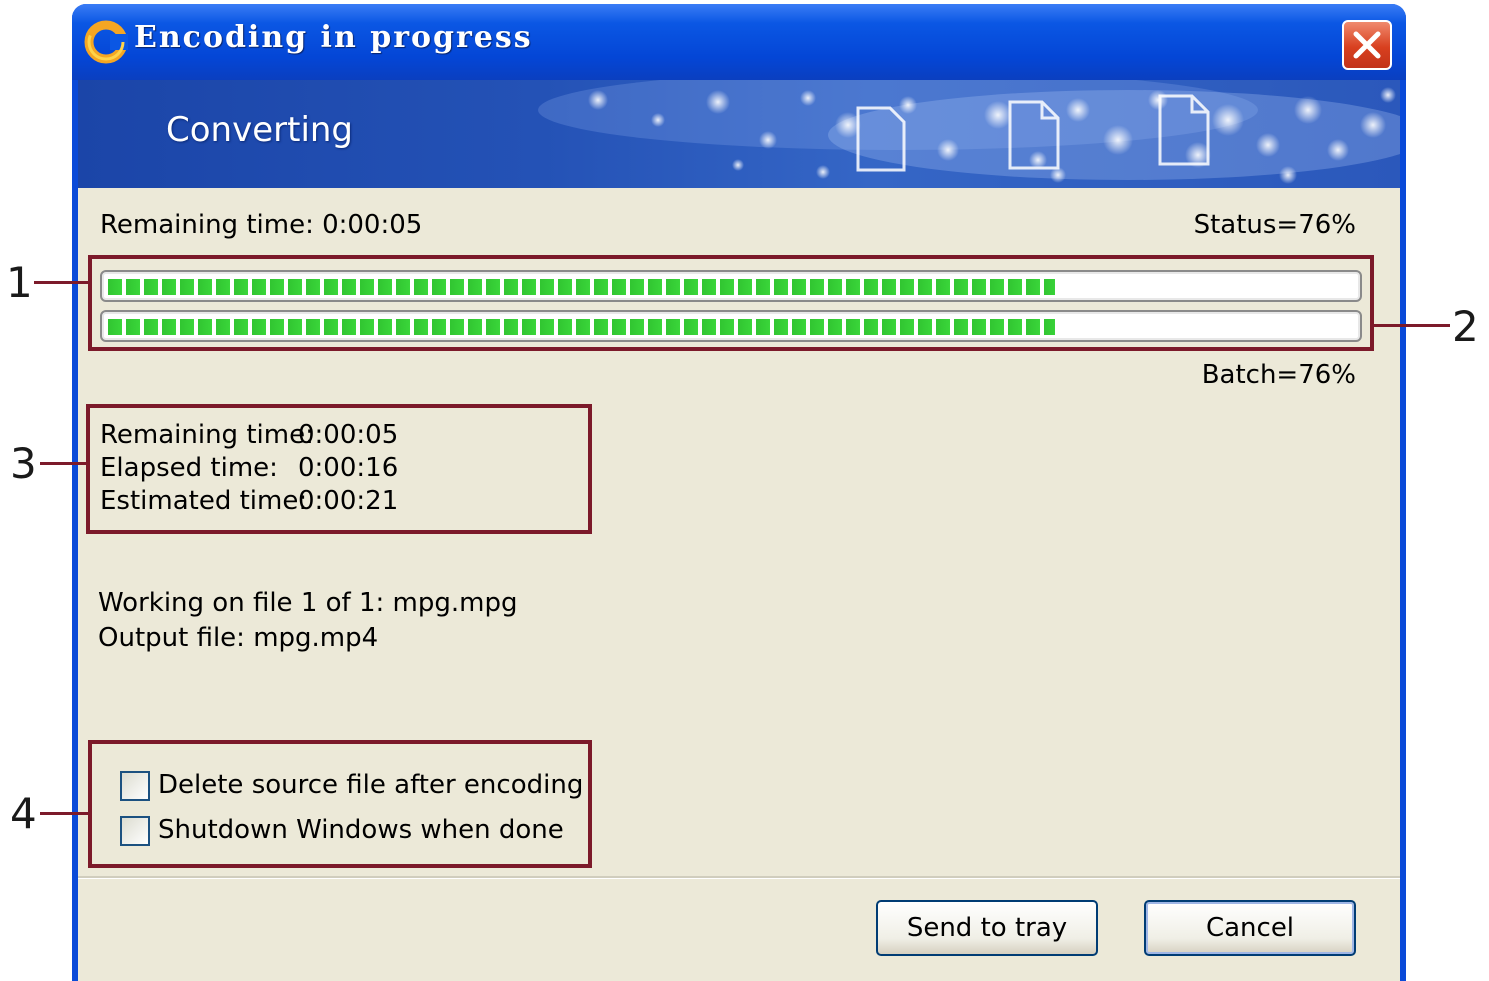 Image resolution: width=1489 pixels, height=981 pixels. What do you see at coordinates (739, 877) in the screenshot?
I see `button-separator` at bounding box center [739, 877].